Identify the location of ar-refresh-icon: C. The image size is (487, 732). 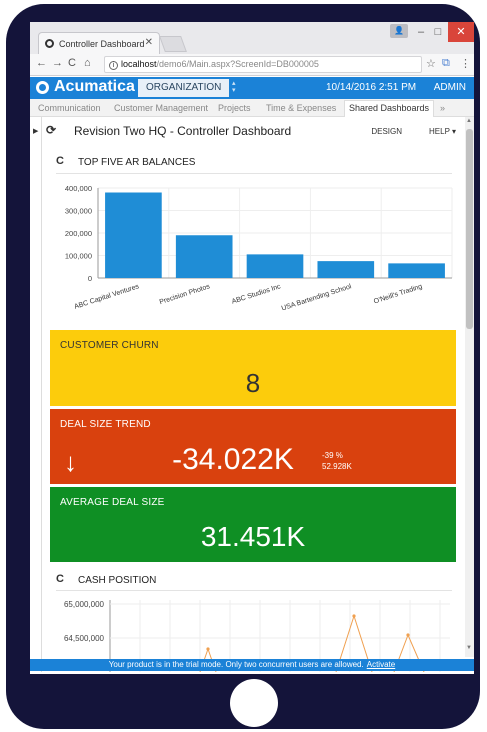
(60, 161).